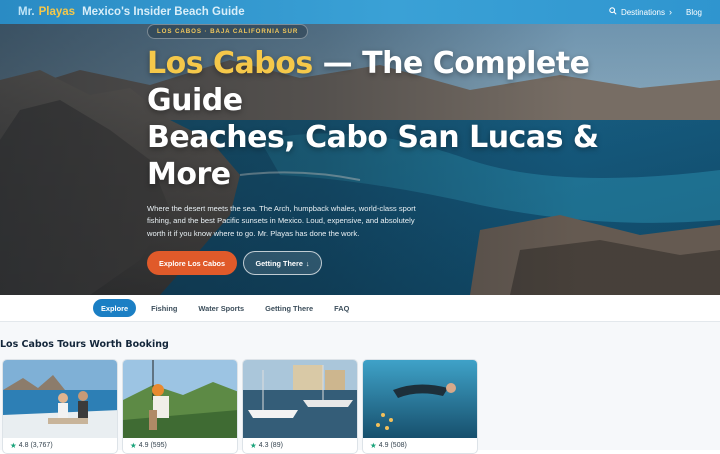 The image size is (720, 454). What do you see at coordinates (279, 263) in the screenshot?
I see `getting-there-label: Getting There` at bounding box center [279, 263].